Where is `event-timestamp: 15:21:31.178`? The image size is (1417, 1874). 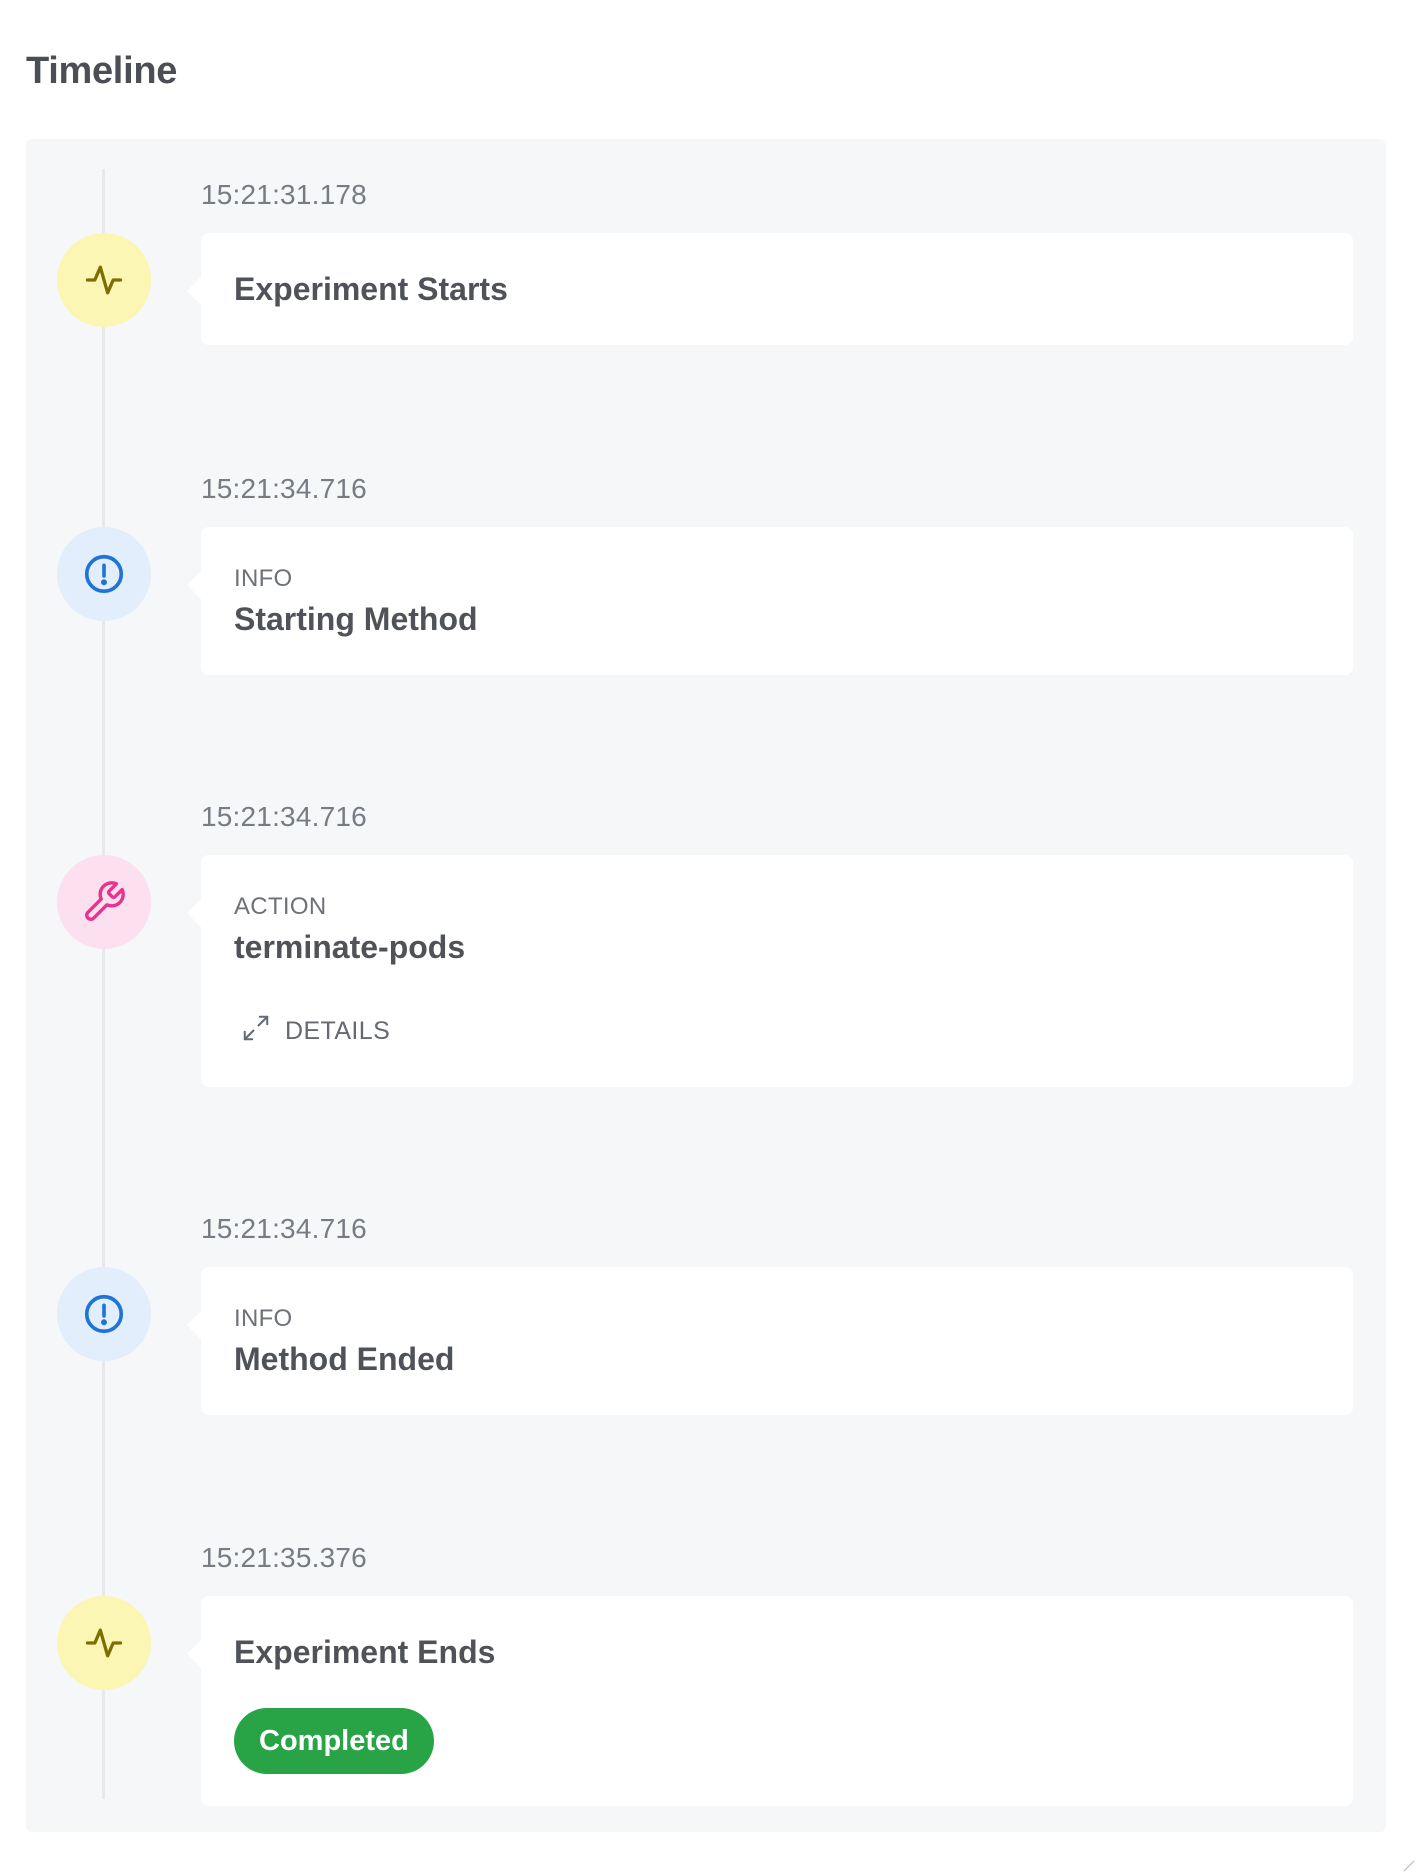
event-timestamp: 15:21:31.178 is located at coordinates (284, 194).